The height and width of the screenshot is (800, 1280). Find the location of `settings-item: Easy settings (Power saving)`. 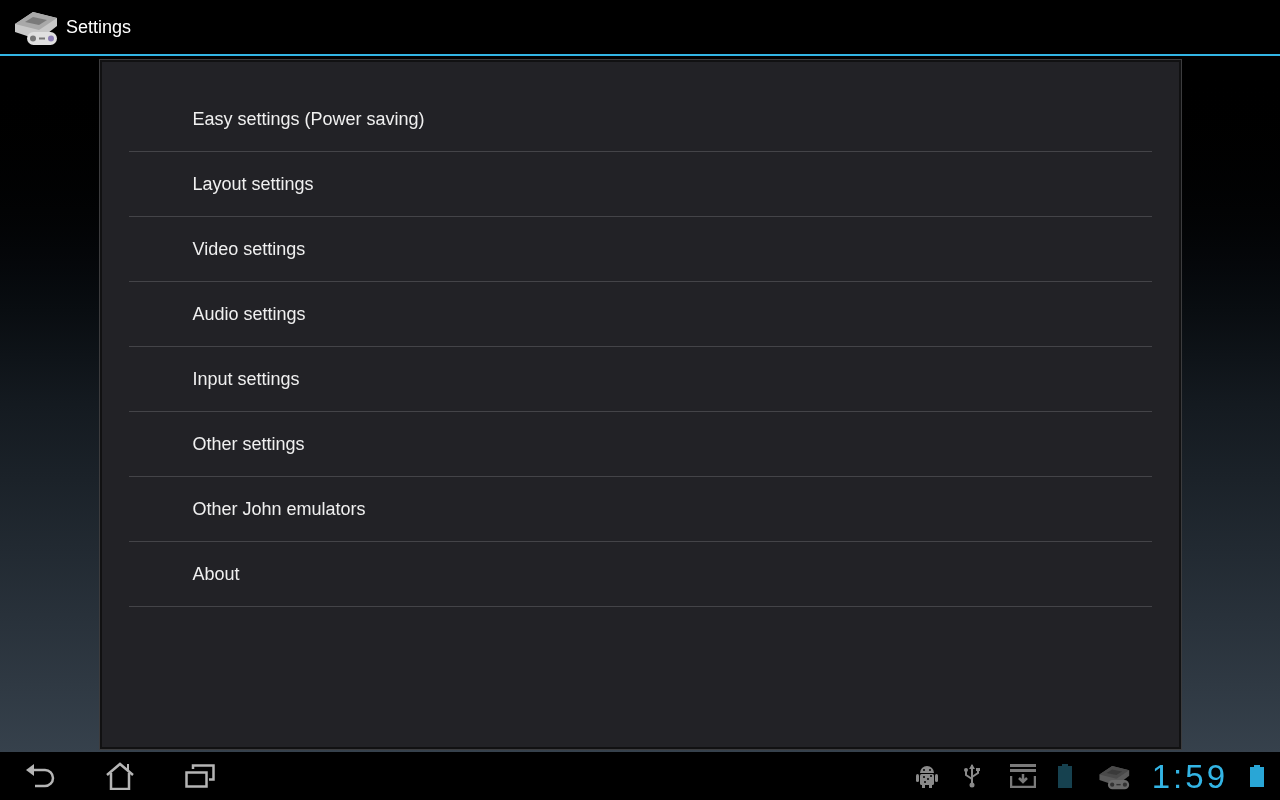

settings-item: Easy settings (Power saving) is located at coordinates (640, 119).